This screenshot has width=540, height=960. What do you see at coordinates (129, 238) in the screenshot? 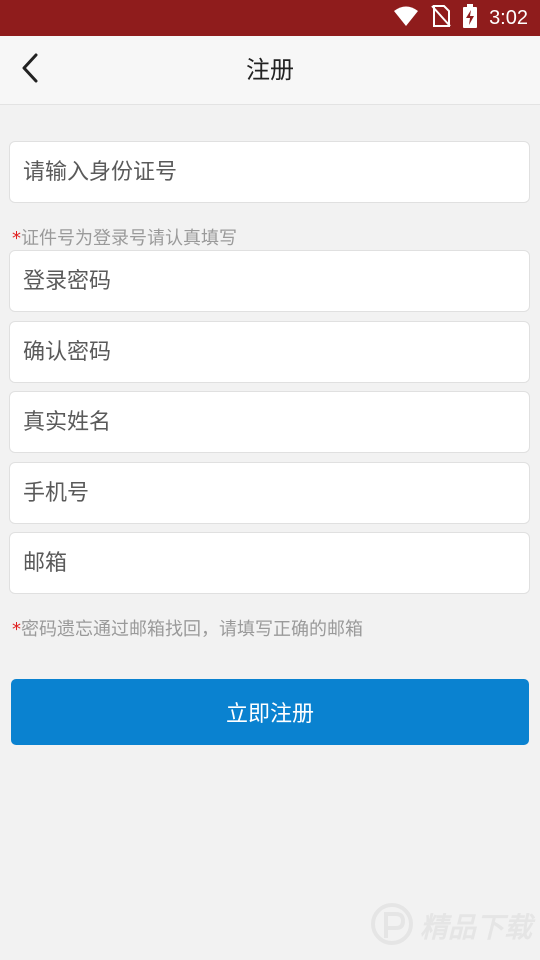
I see `id-hint-text: 证件号为登录号请认真填写` at bounding box center [129, 238].